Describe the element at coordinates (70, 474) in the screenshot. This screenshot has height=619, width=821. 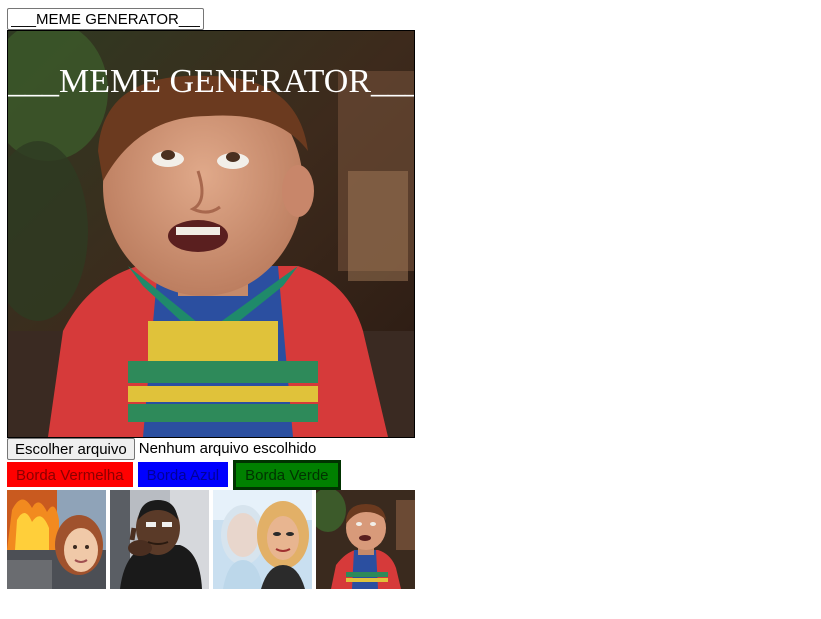
I see `red-border-button: Borda Vermelha` at that location.